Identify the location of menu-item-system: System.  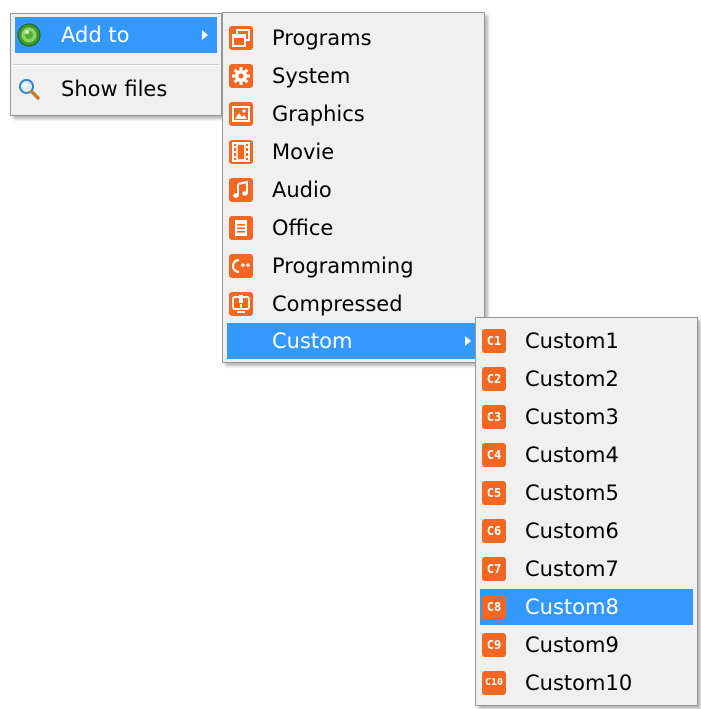
(353, 76).